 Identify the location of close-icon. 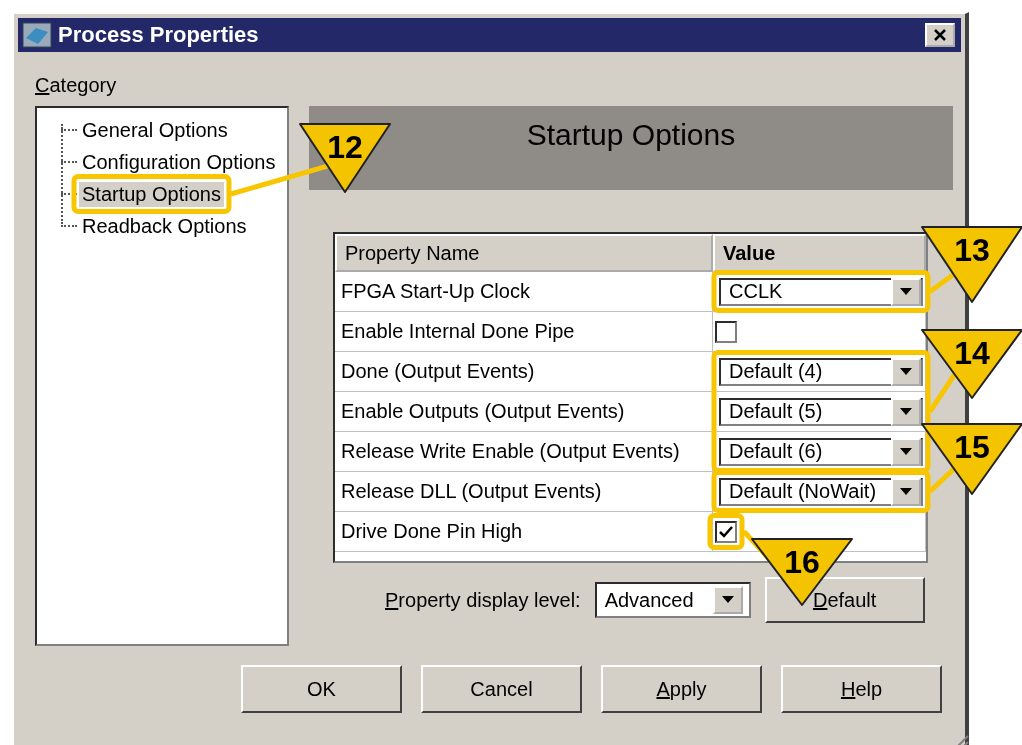
(940, 35).